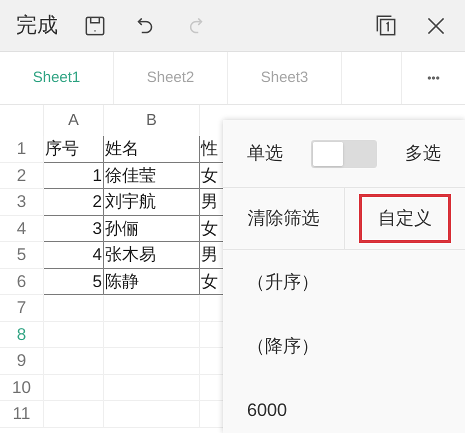 This screenshot has height=433, width=465. I want to click on sheet-tab: Sheet1, so click(57, 78).